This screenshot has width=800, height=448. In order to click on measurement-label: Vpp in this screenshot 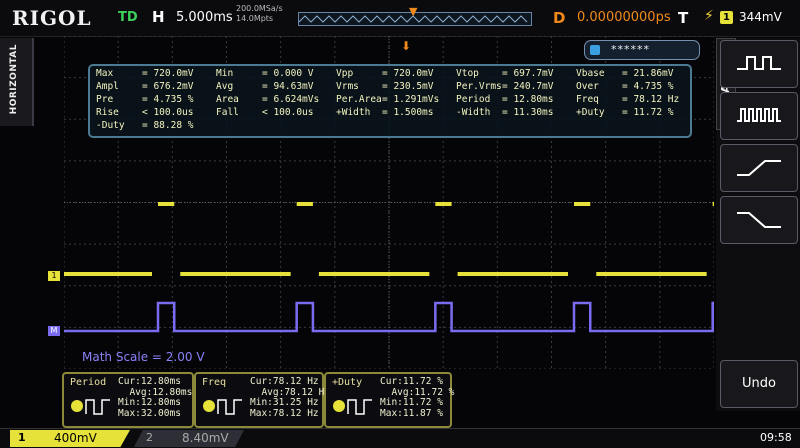, I will do `click(345, 73)`.